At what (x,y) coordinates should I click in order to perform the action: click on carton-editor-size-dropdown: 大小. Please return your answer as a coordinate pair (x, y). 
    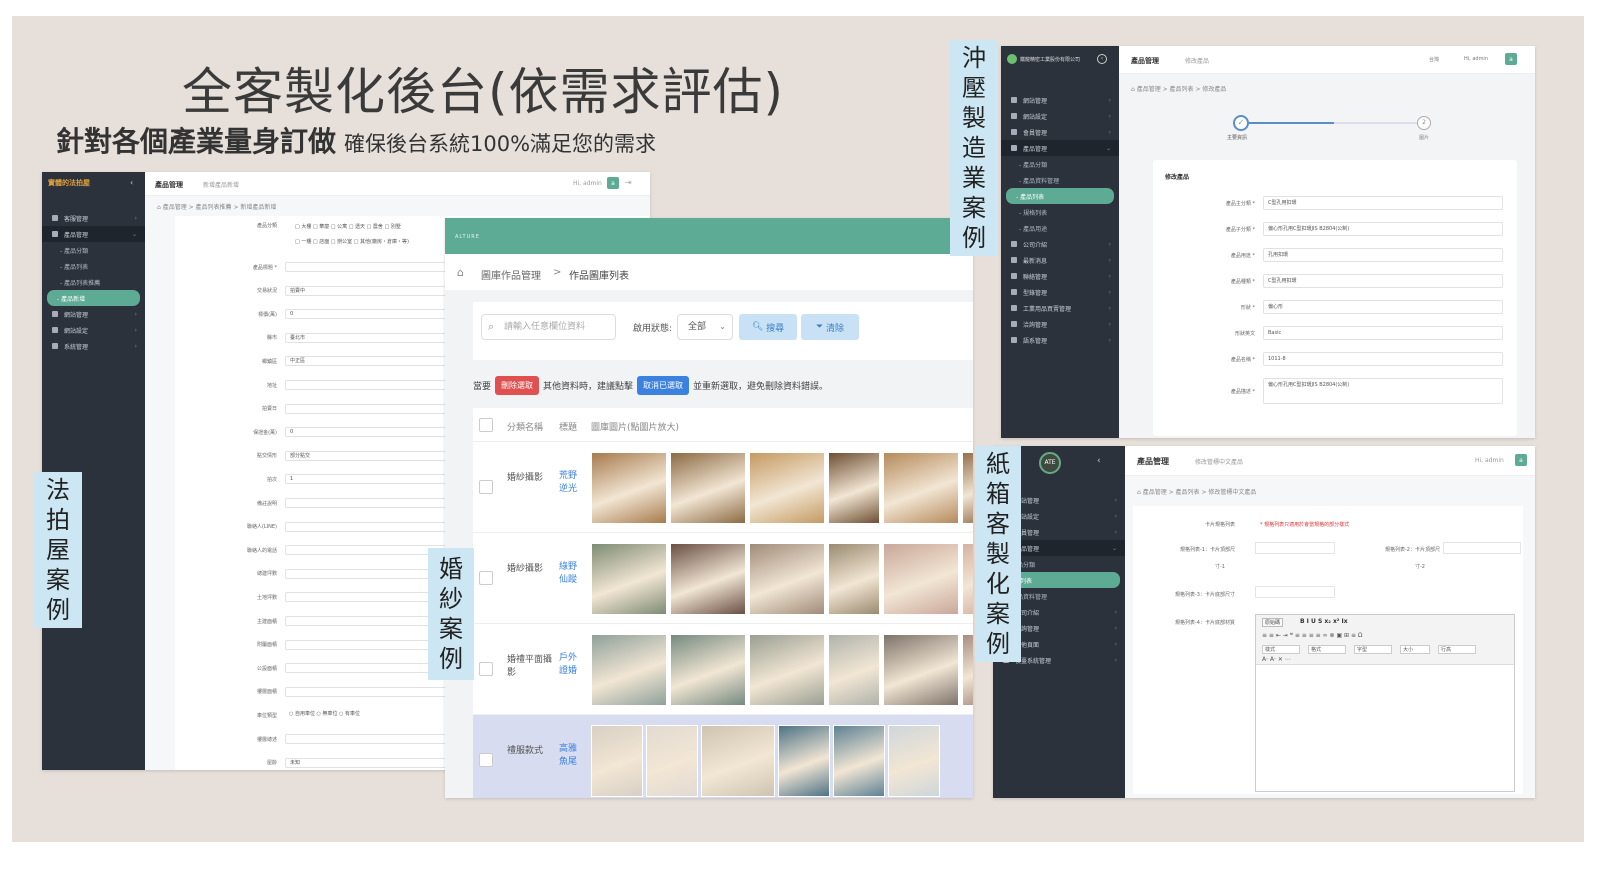
    Looking at the image, I should click on (1415, 649).